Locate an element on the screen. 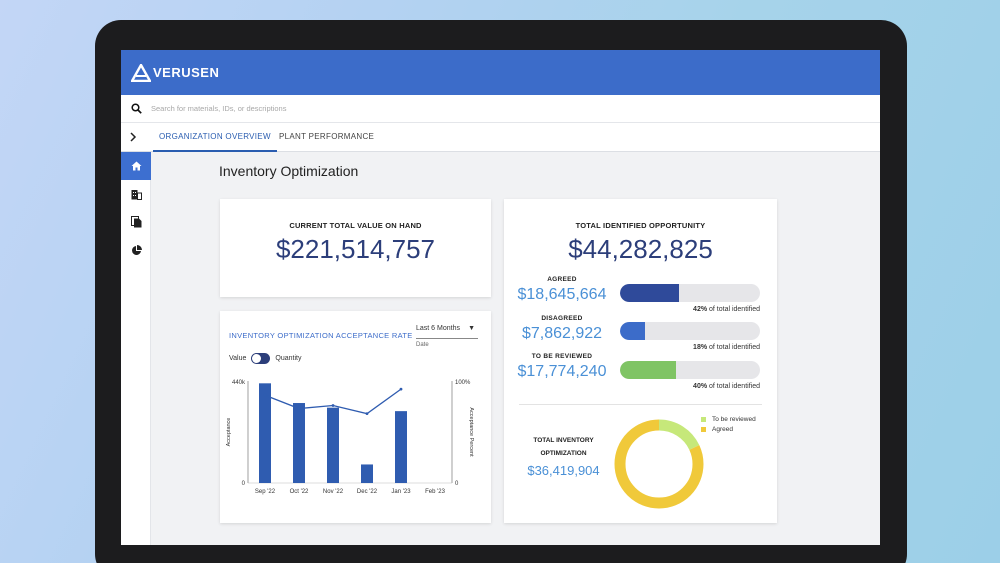 Image resolution: width=1000 pixels, height=563 pixels. legend-label-agreed: Agreed is located at coordinates (722, 429).